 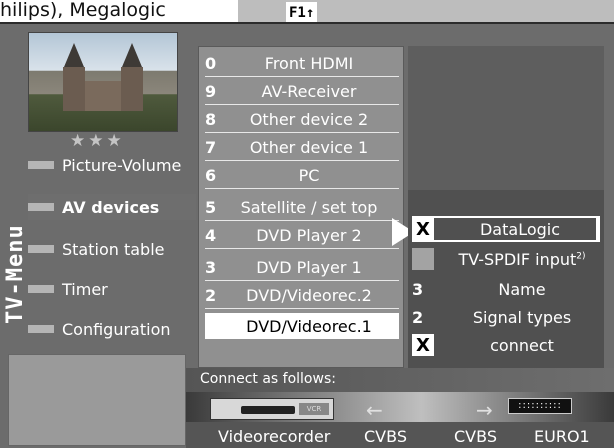 What do you see at coordinates (506, 118) in the screenshot?
I see `options-preview-area` at bounding box center [506, 118].